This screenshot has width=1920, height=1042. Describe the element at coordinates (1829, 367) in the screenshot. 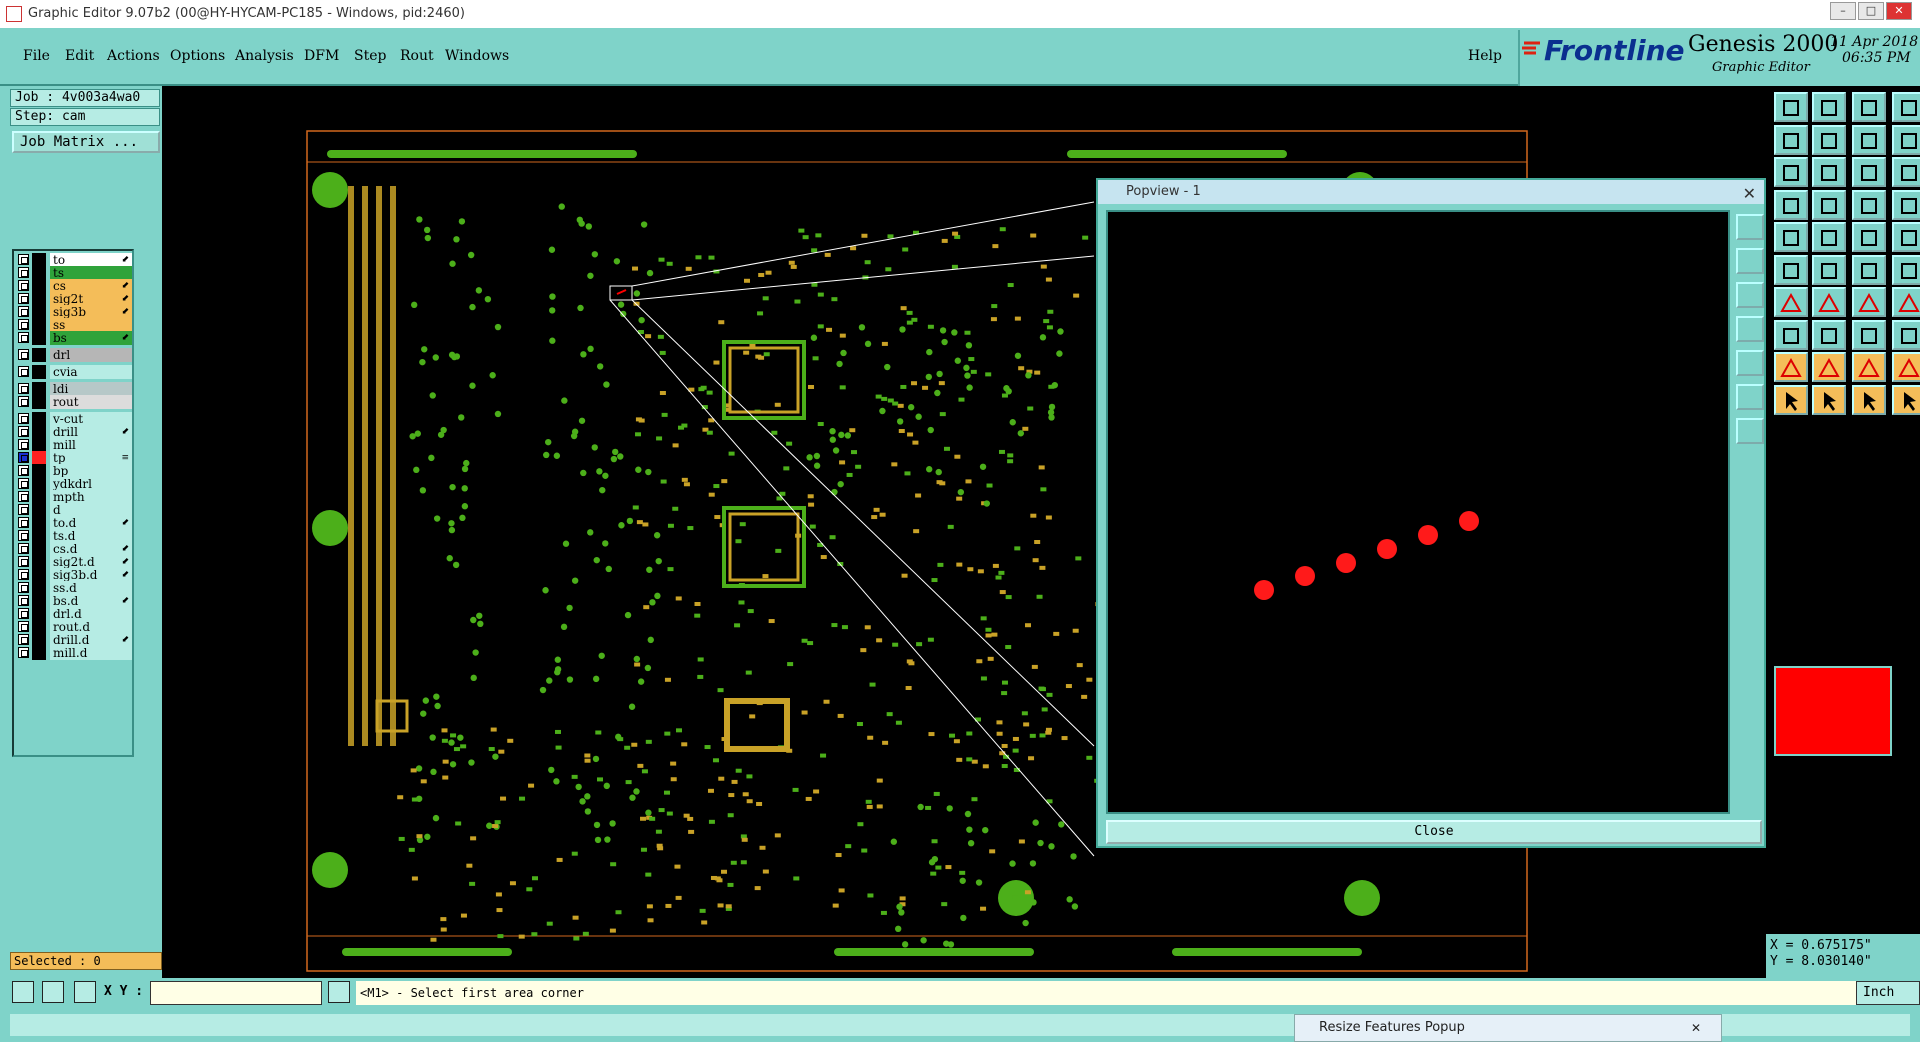

I see `triangle2-icon` at that location.